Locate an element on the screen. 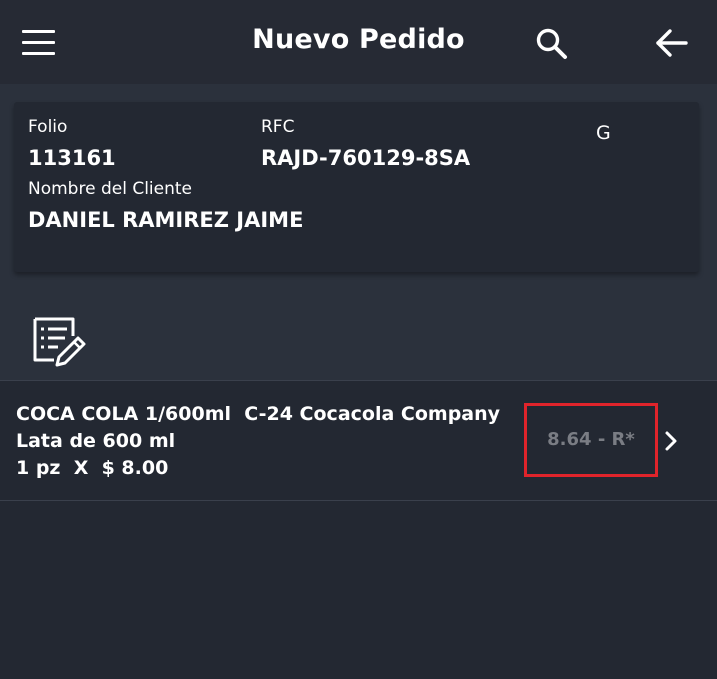 The height and width of the screenshot is (679, 717). product-total: 8.64 - R* is located at coordinates (591, 439).